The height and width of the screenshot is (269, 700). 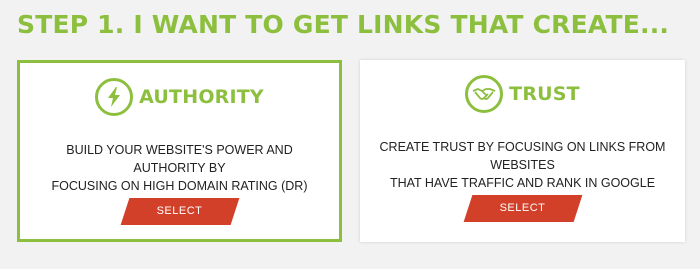 I want to click on card-title: AUTHORITY, so click(x=201, y=97).